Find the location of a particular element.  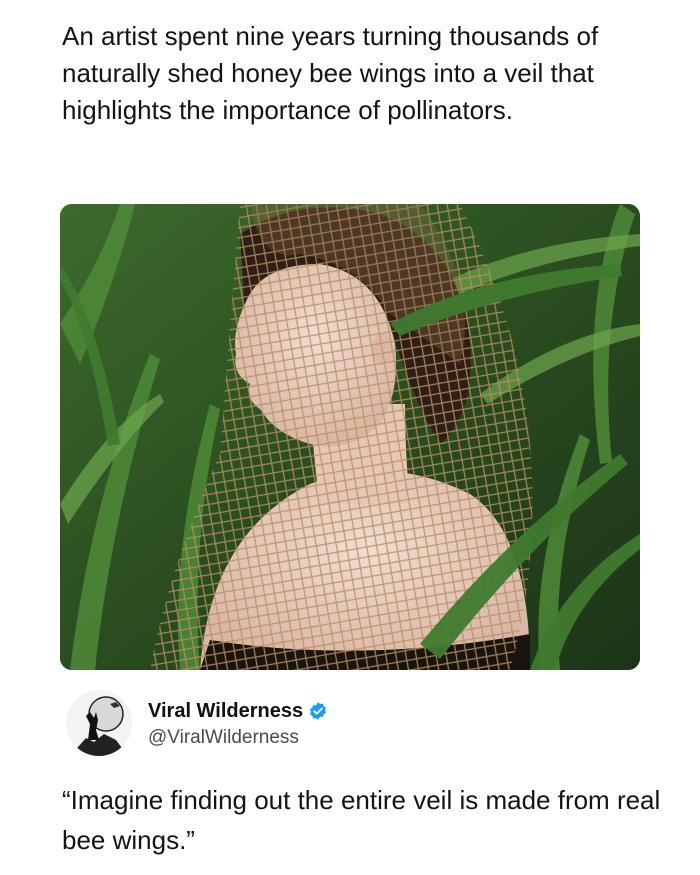

tweet-author: Viral Wilderness @ViralWilderness is located at coordinates (346, 725).